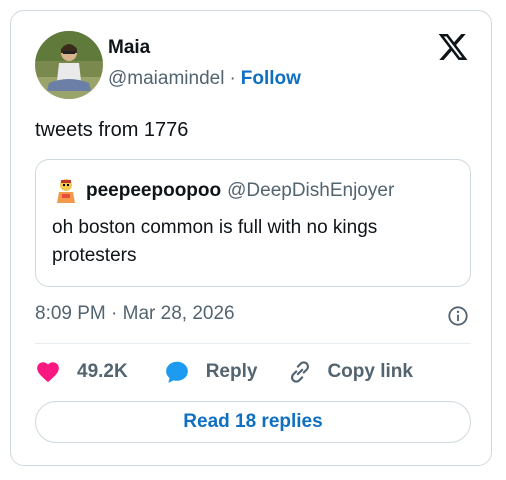  I want to click on like-count: 49.2K, so click(102, 371).